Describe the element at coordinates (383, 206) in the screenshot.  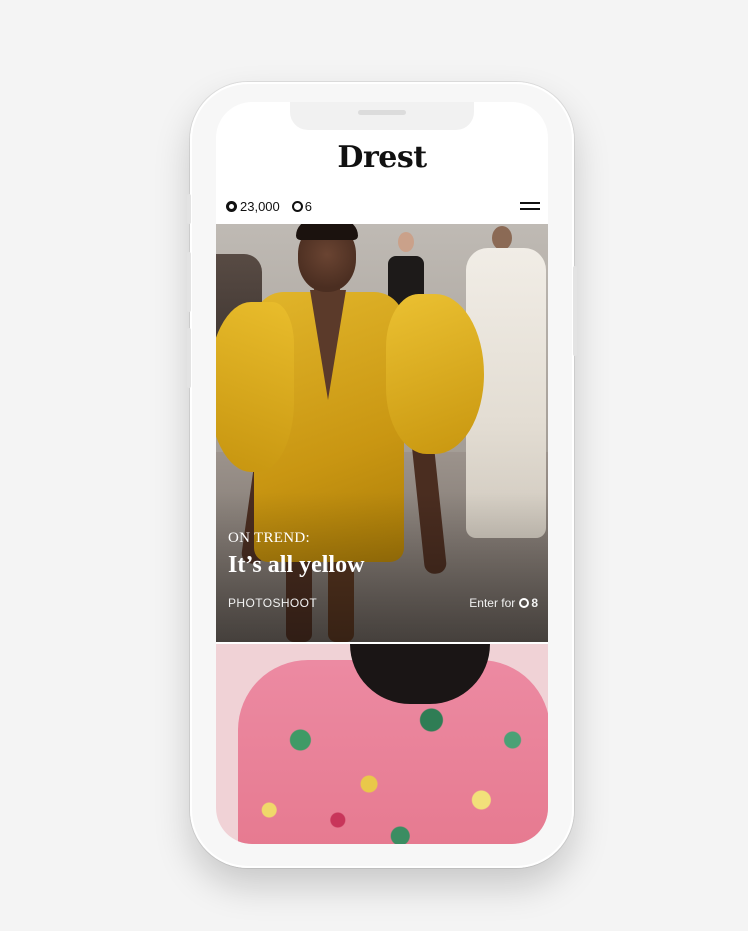
I see `currency-bar: 23,000 6` at that location.